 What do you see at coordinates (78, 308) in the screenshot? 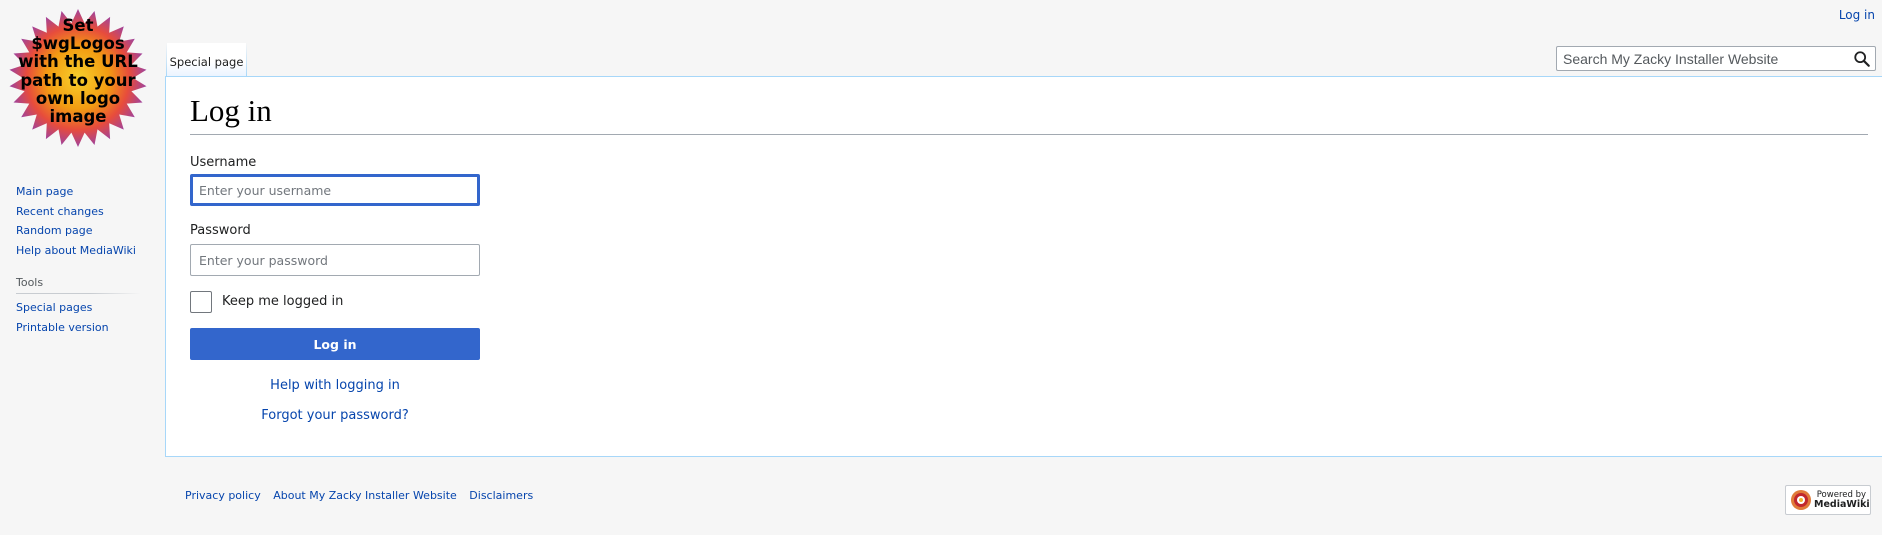
I see `sidebar-item-special-pages: Special pages` at bounding box center [78, 308].